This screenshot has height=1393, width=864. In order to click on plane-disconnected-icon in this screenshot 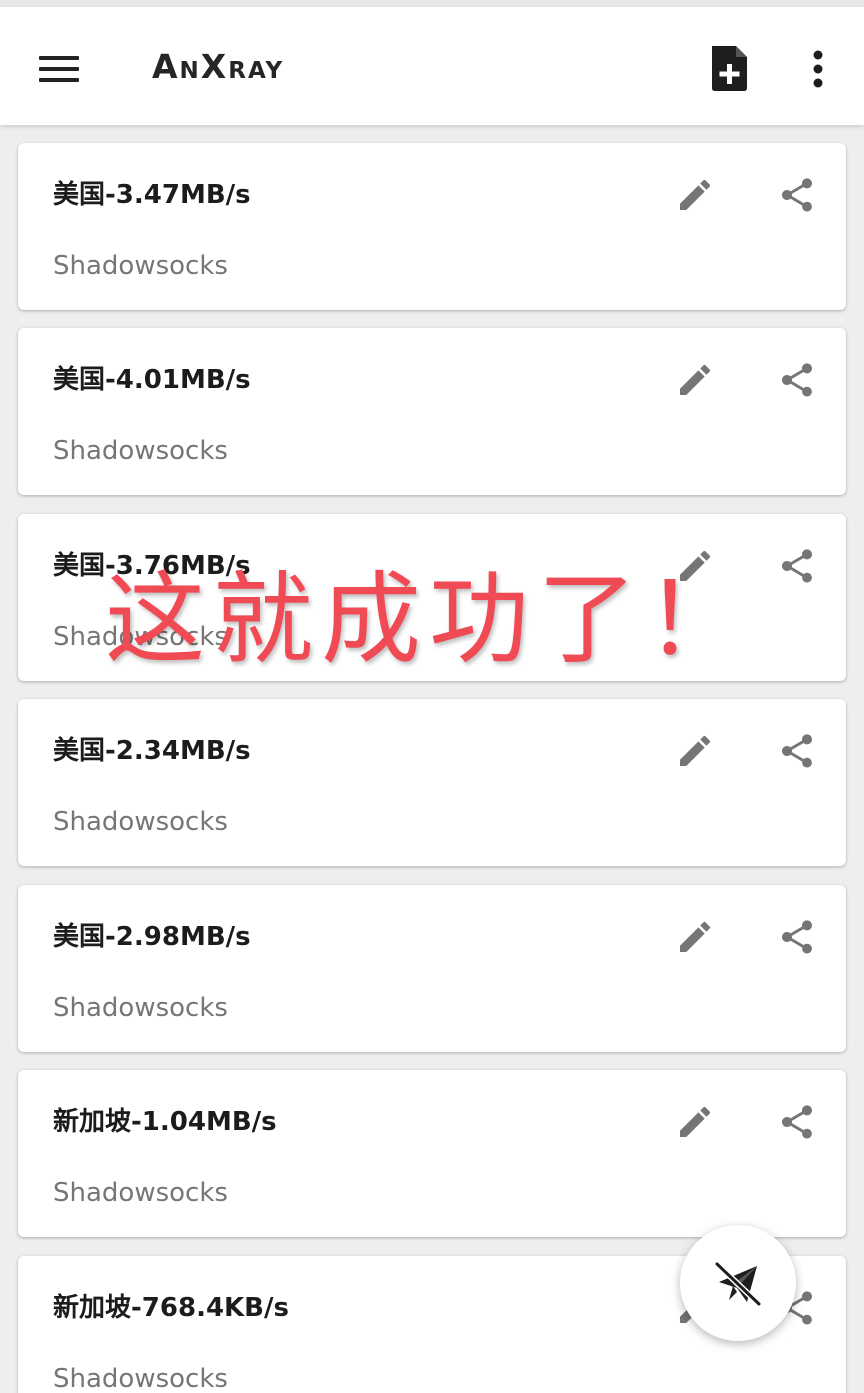, I will do `click(738, 1284)`.